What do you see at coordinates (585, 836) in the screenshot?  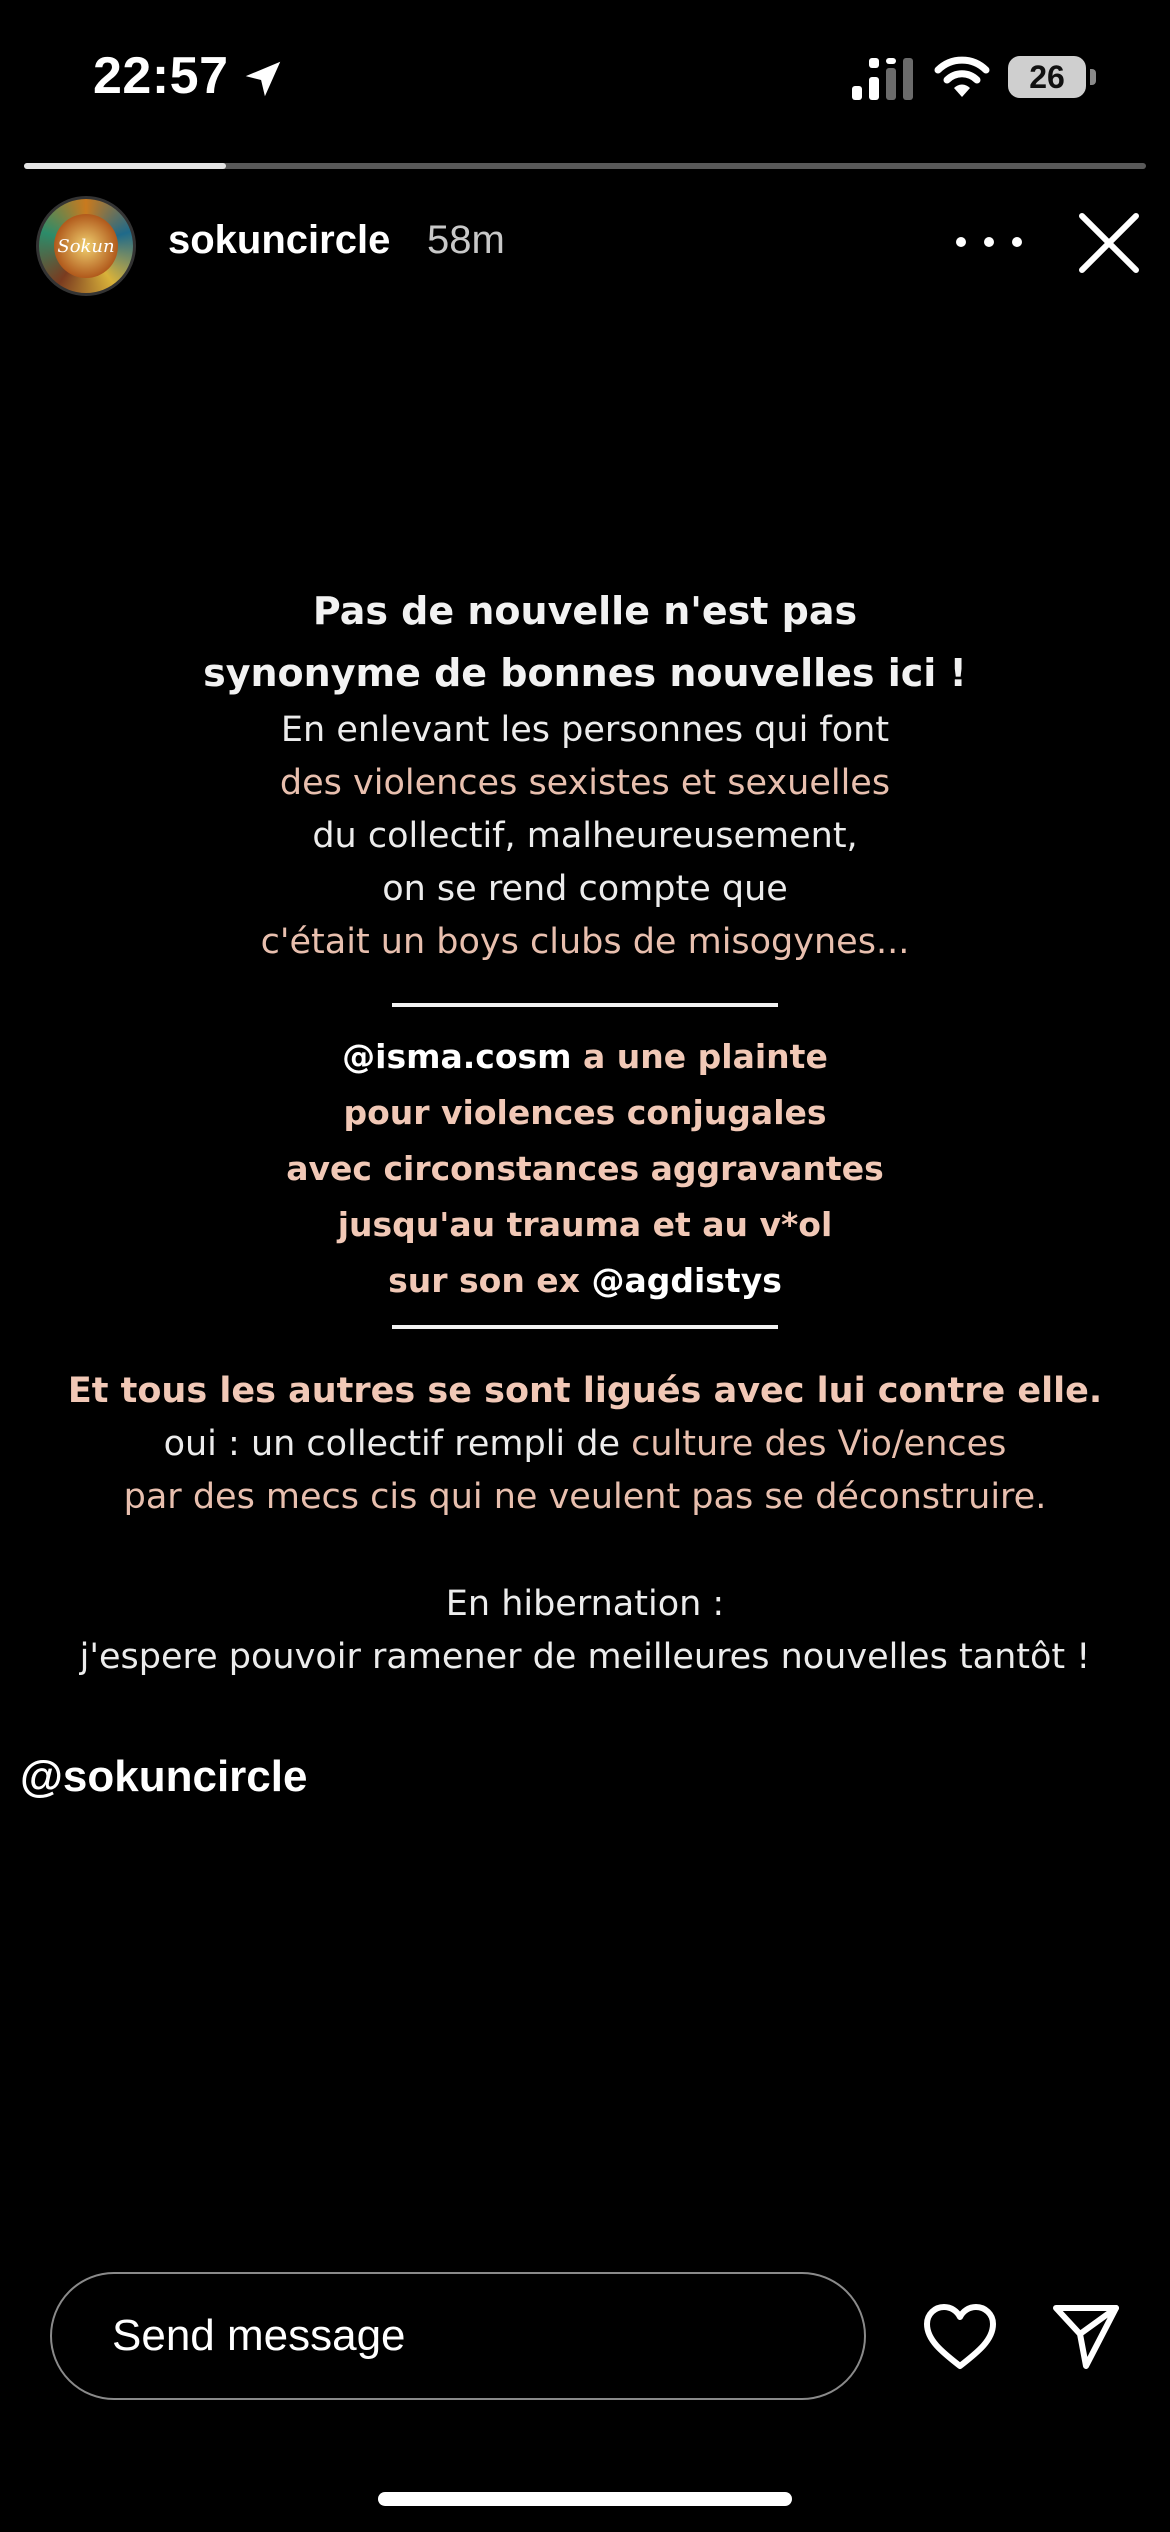 I see `story-line: du collectif, malheureusement,` at bounding box center [585, 836].